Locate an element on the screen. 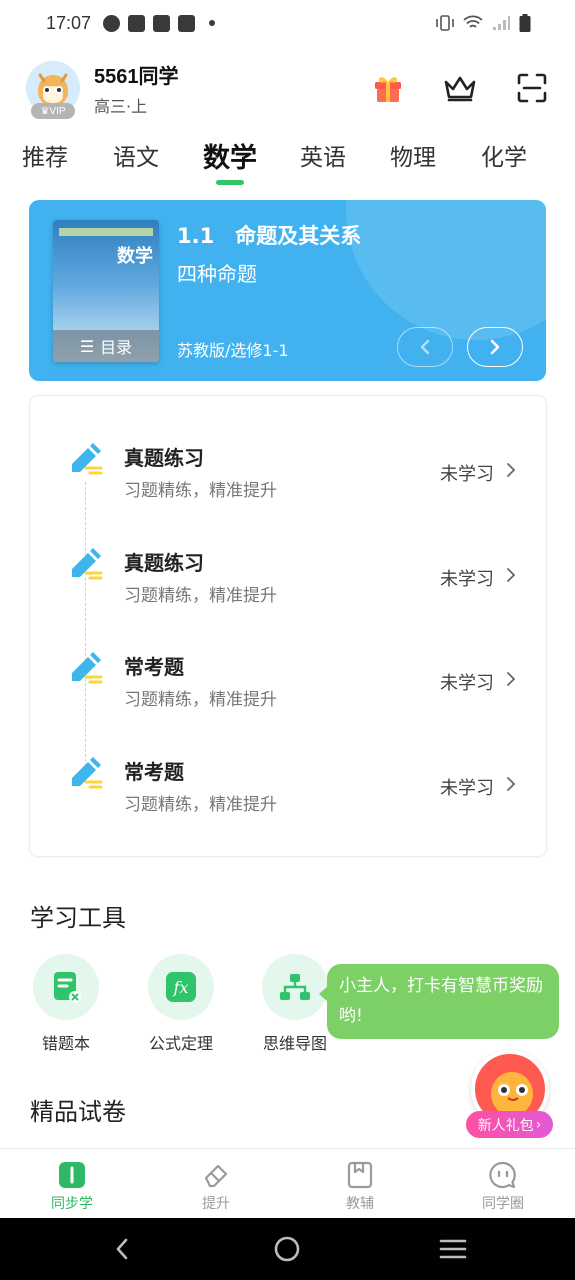  crown-small-icon: ♛ is located at coordinates (45, 111).